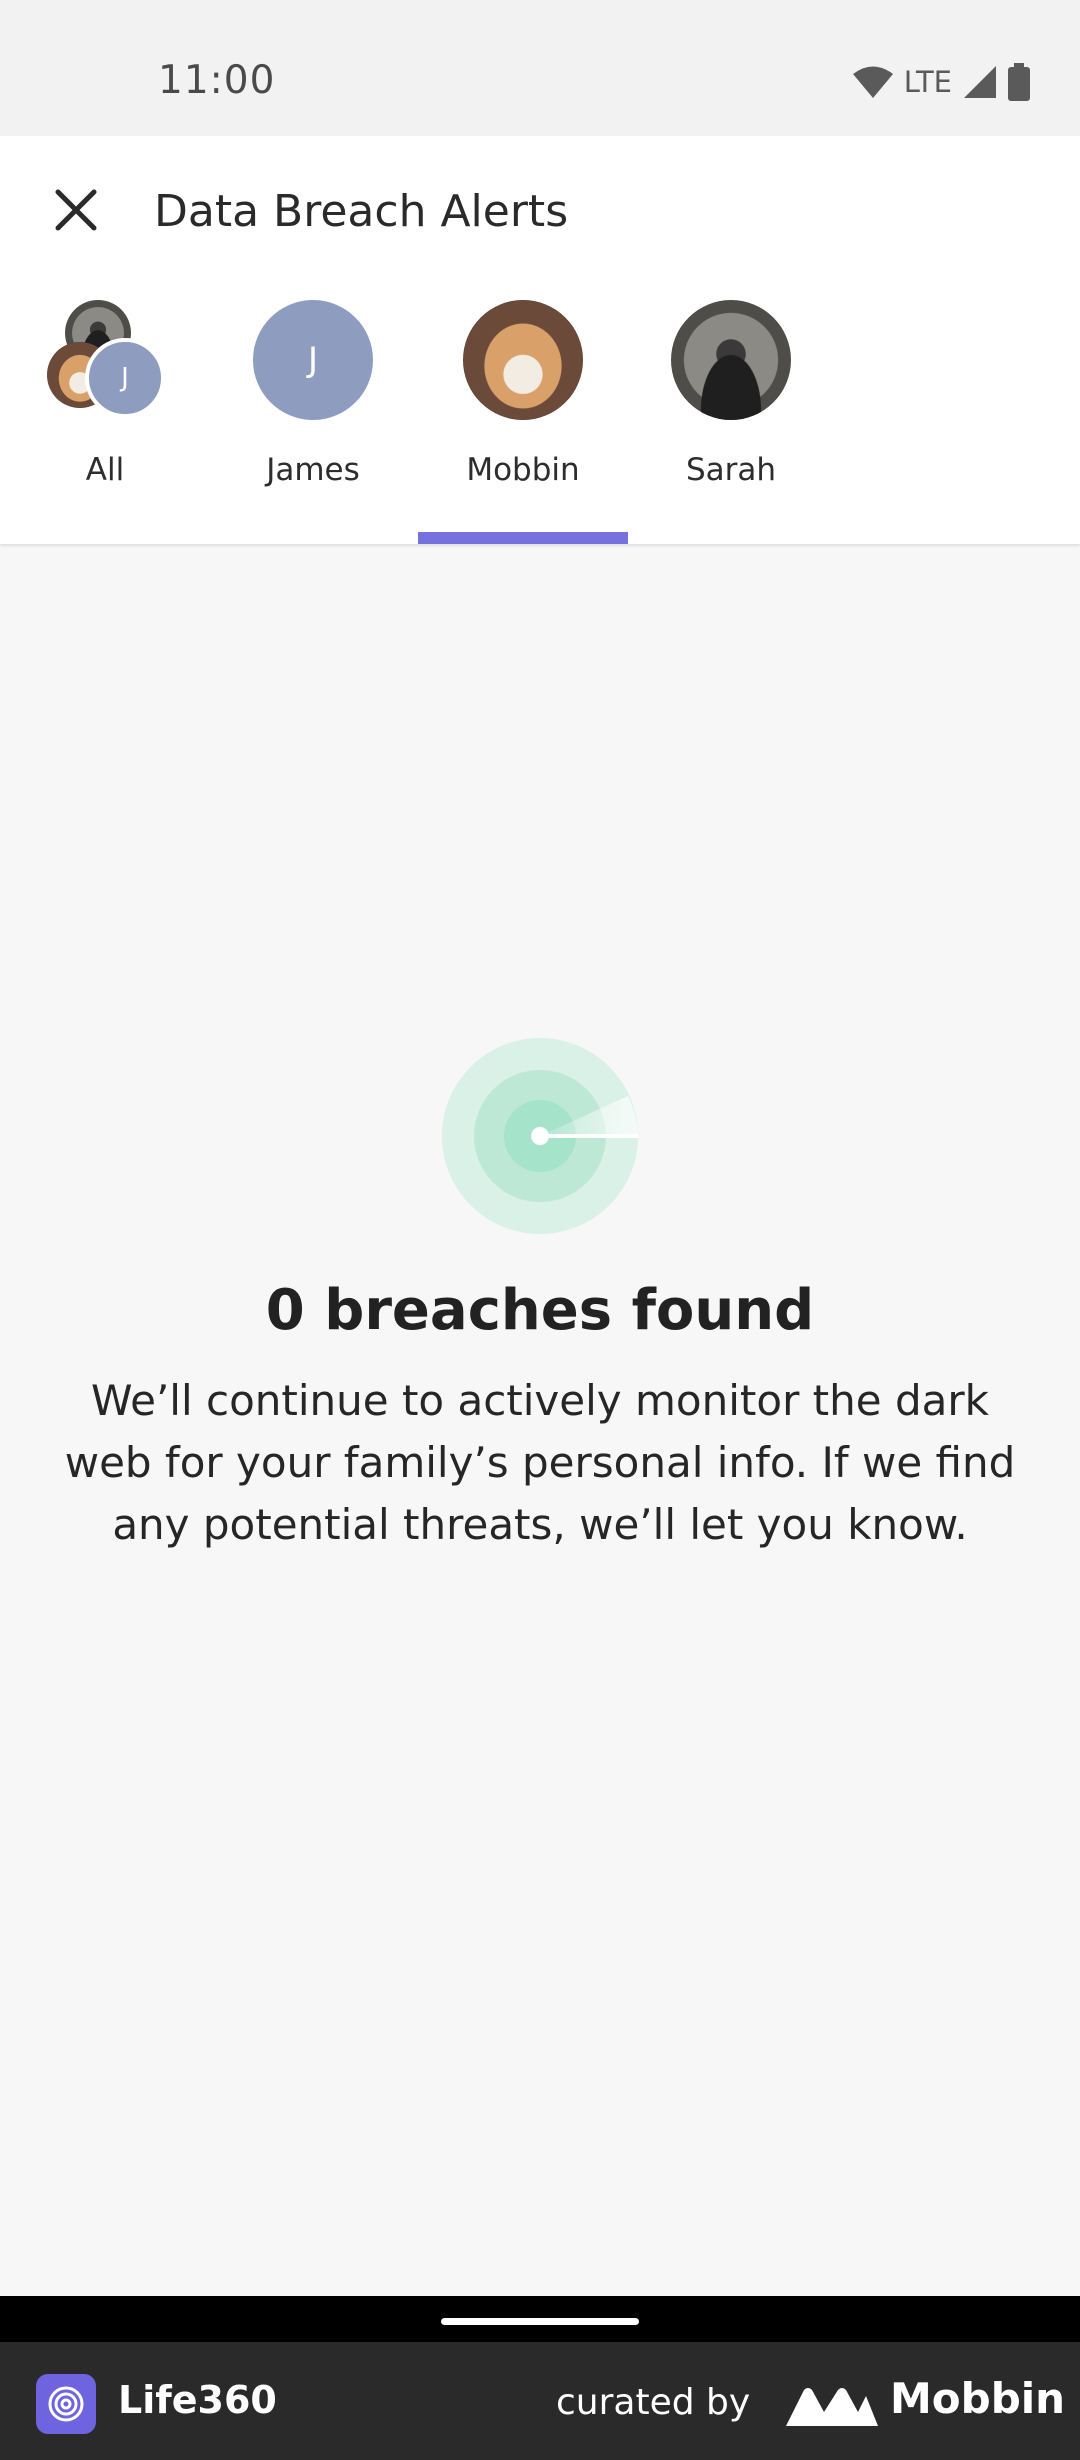 The width and height of the screenshot is (1080, 2460). Describe the element at coordinates (125, 378) in the screenshot. I see `avatar-james-small: J` at that location.